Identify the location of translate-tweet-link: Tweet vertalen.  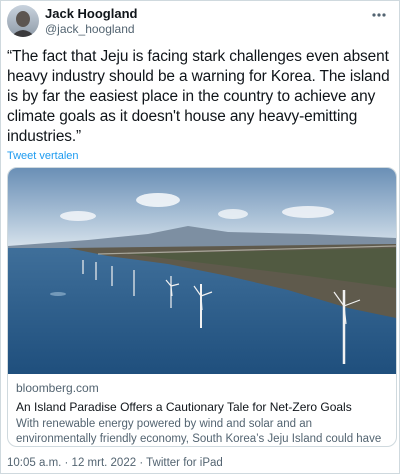
(43, 156).